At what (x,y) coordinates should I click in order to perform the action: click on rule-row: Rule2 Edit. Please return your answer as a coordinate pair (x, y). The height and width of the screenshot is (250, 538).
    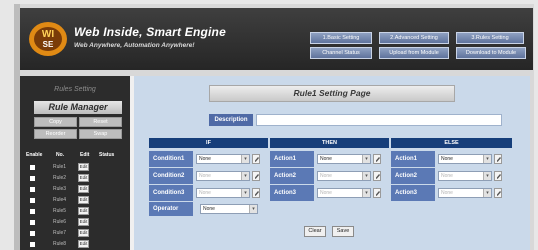
    Looking at the image, I should click on (75, 178).